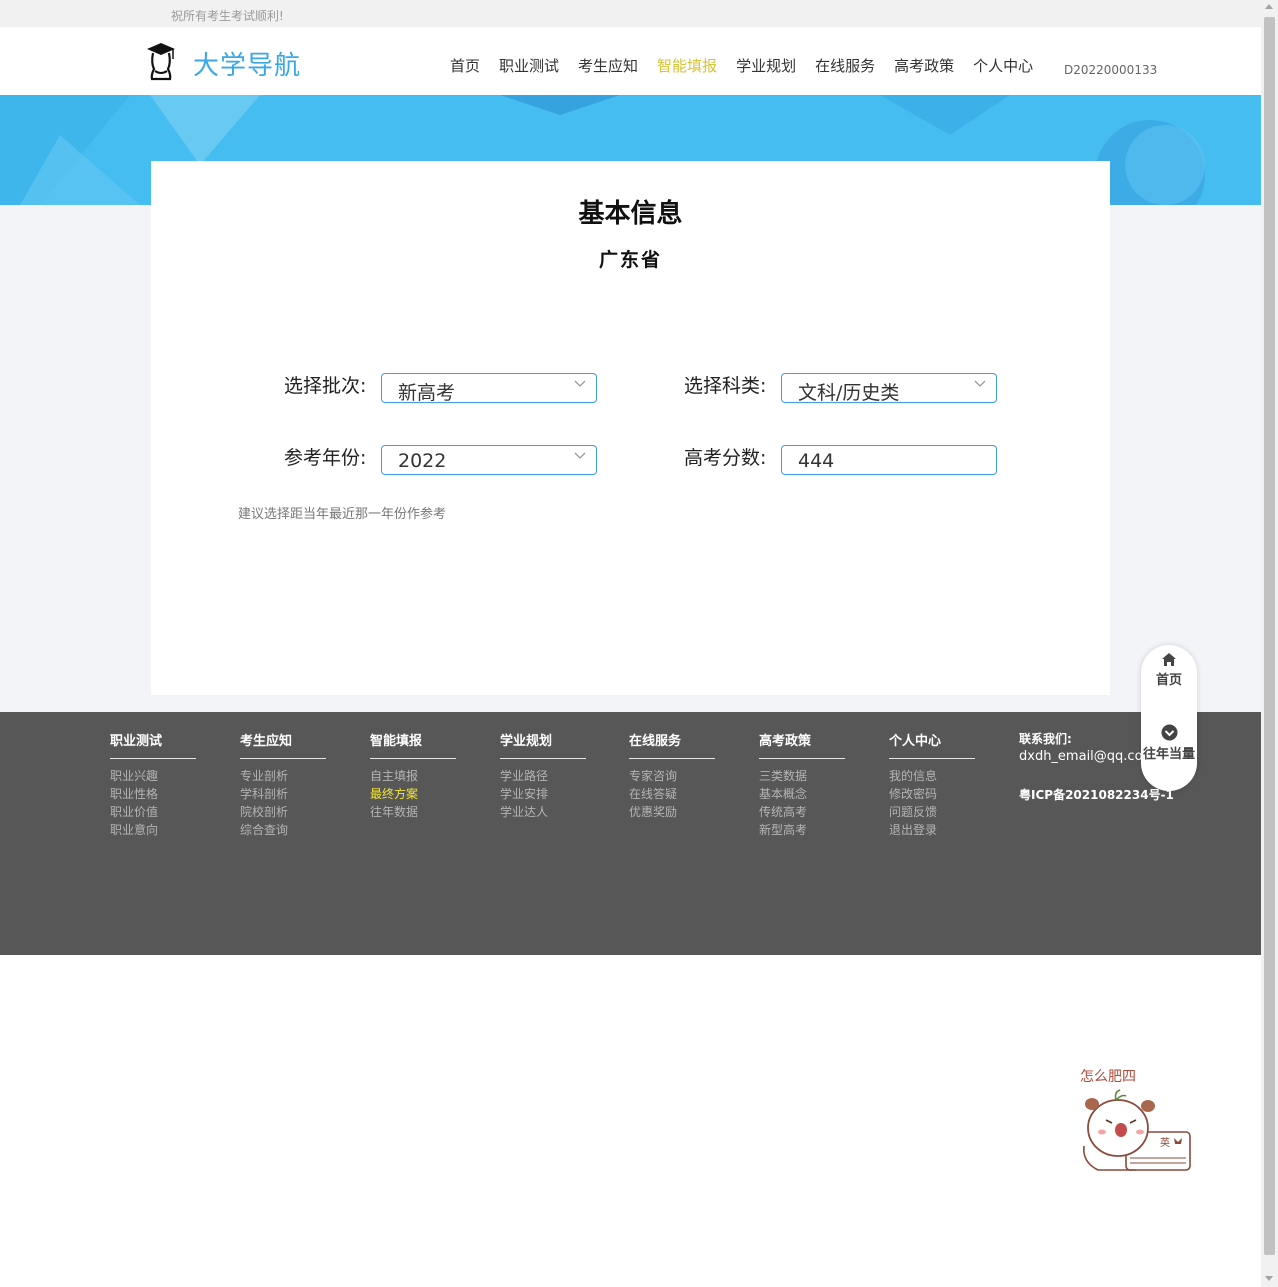 This screenshot has height=1287, width=1278. I want to click on nav-candidate-info: 考生应知, so click(608, 65).